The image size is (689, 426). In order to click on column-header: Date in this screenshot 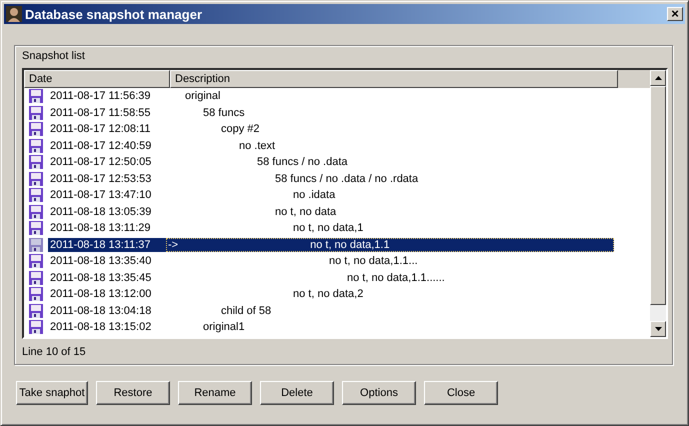, I will do `click(97, 79)`.